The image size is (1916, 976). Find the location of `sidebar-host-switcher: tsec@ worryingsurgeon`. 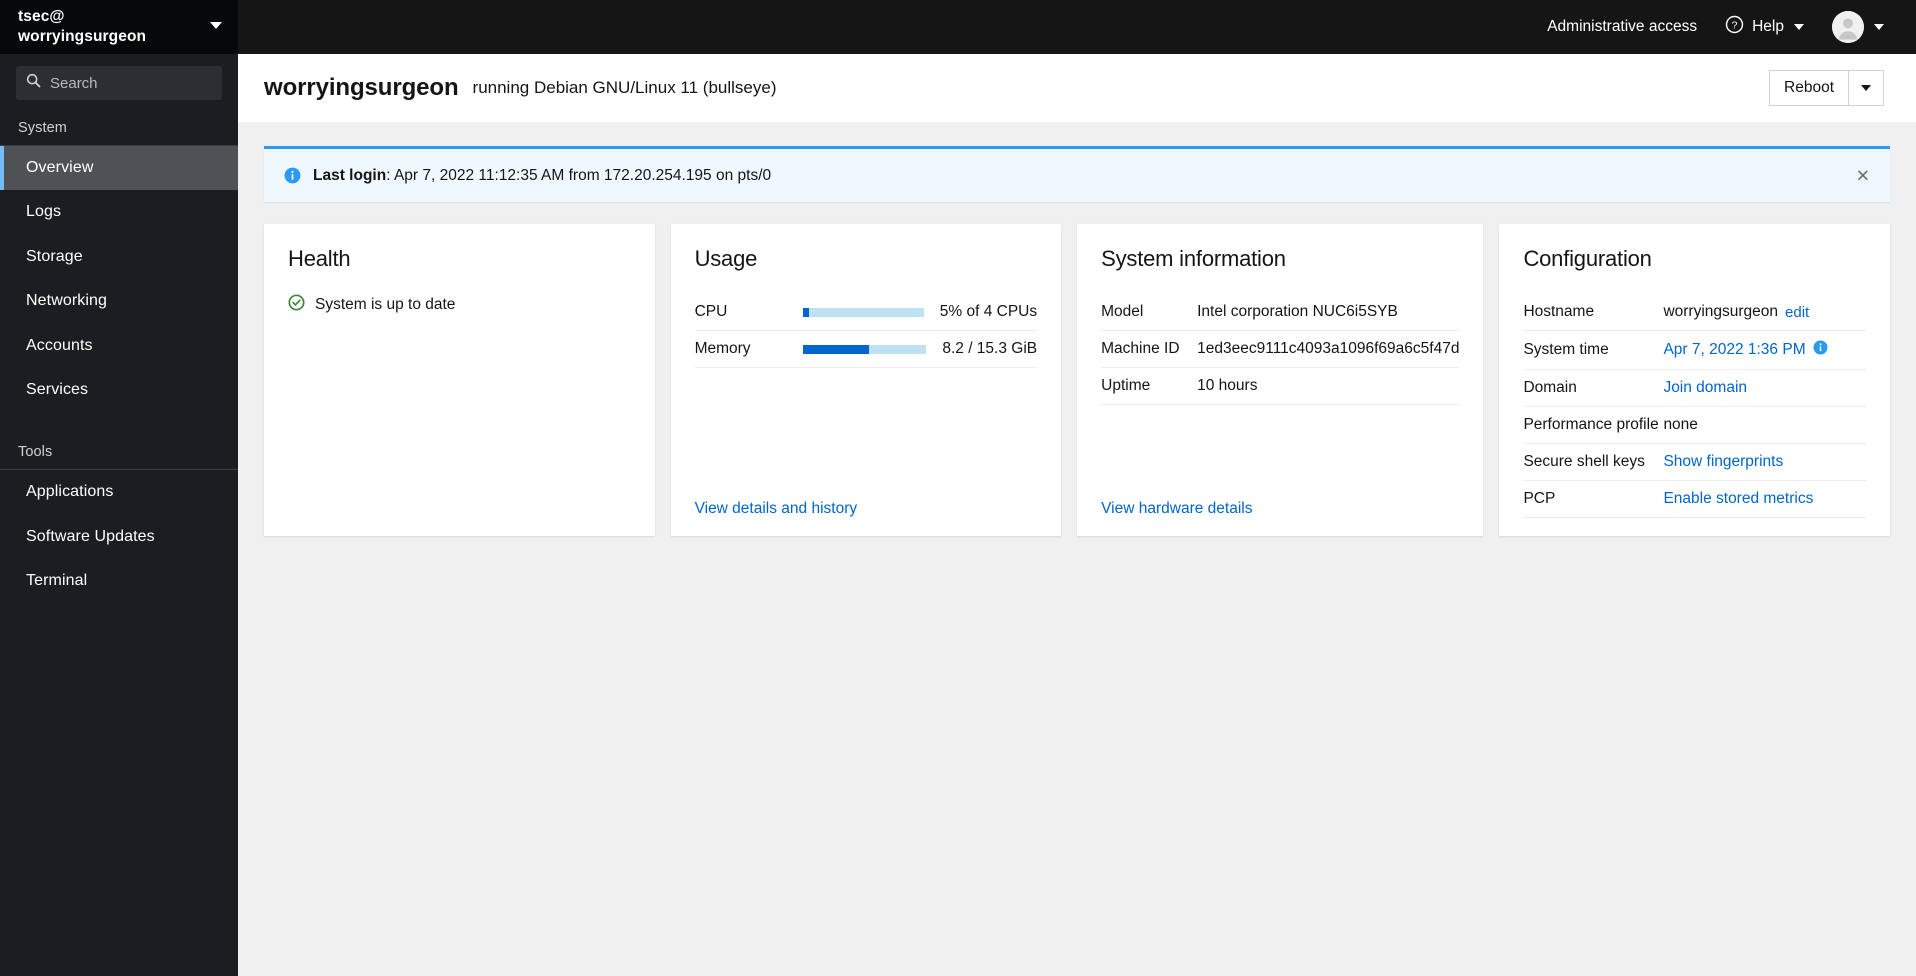

sidebar-host-switcher: tsec@ worryingsurgeon is located at coordinates (119, 27).